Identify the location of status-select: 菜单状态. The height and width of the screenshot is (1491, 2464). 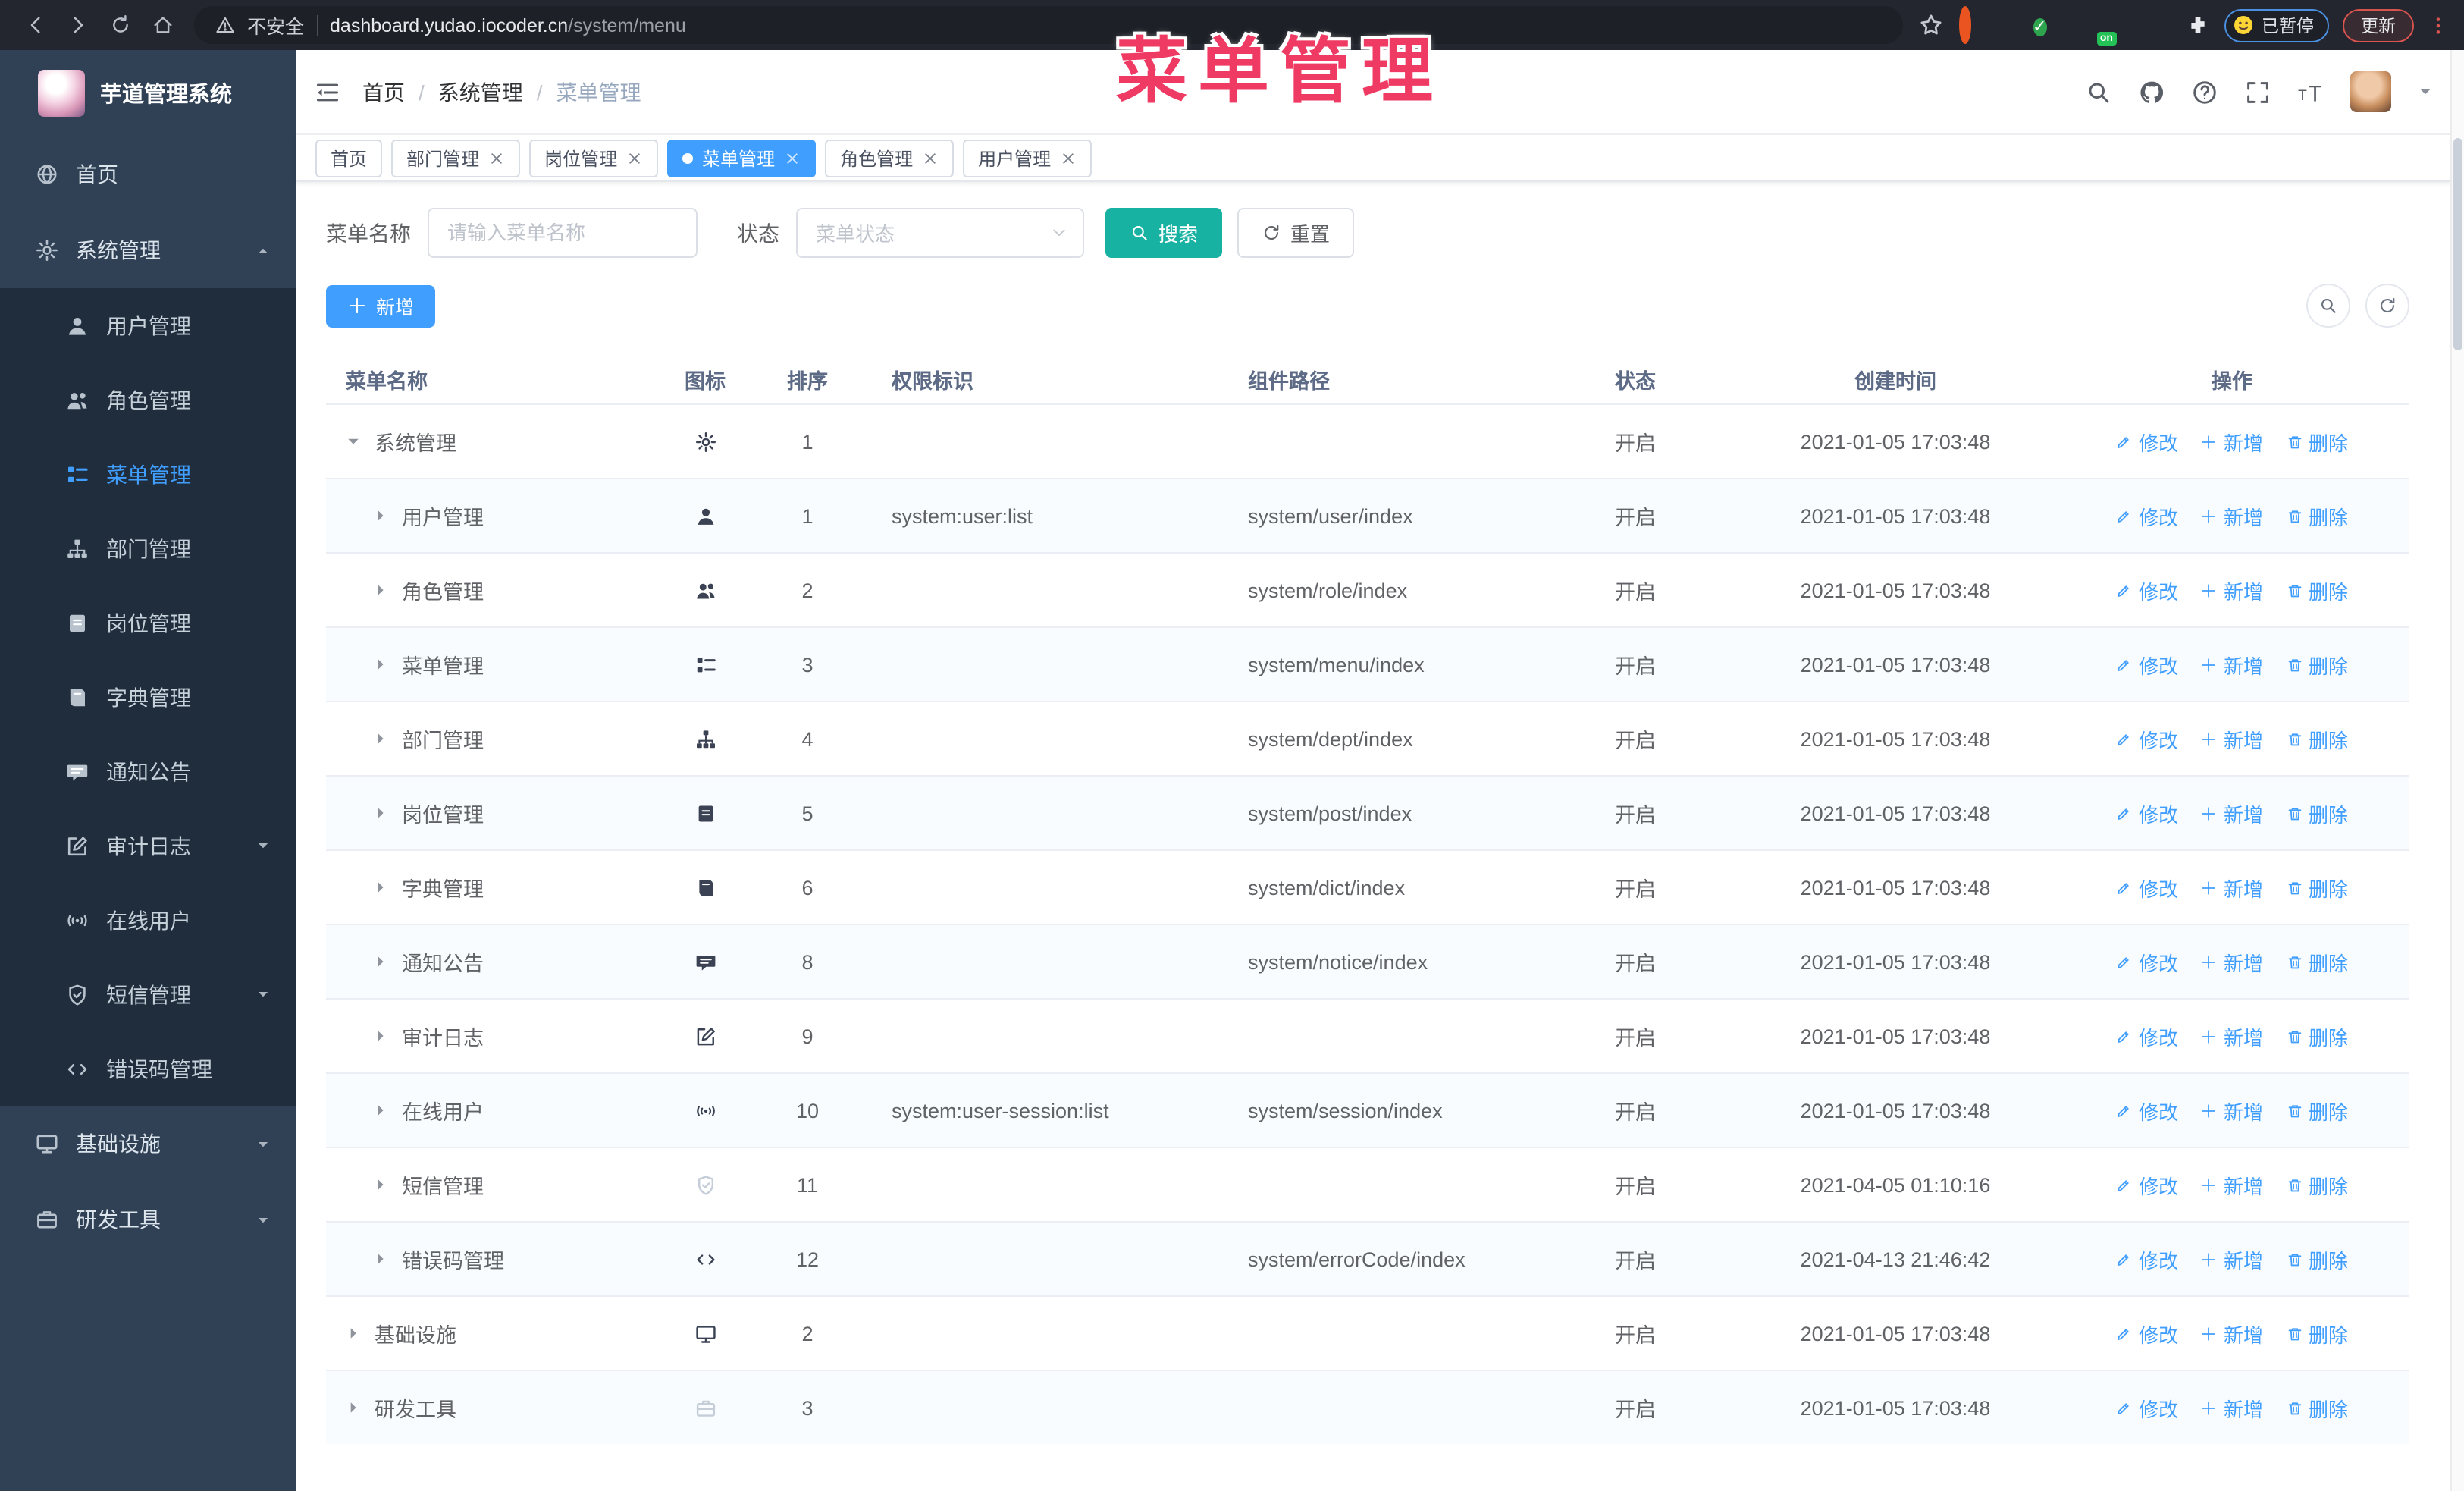
(940, 233).